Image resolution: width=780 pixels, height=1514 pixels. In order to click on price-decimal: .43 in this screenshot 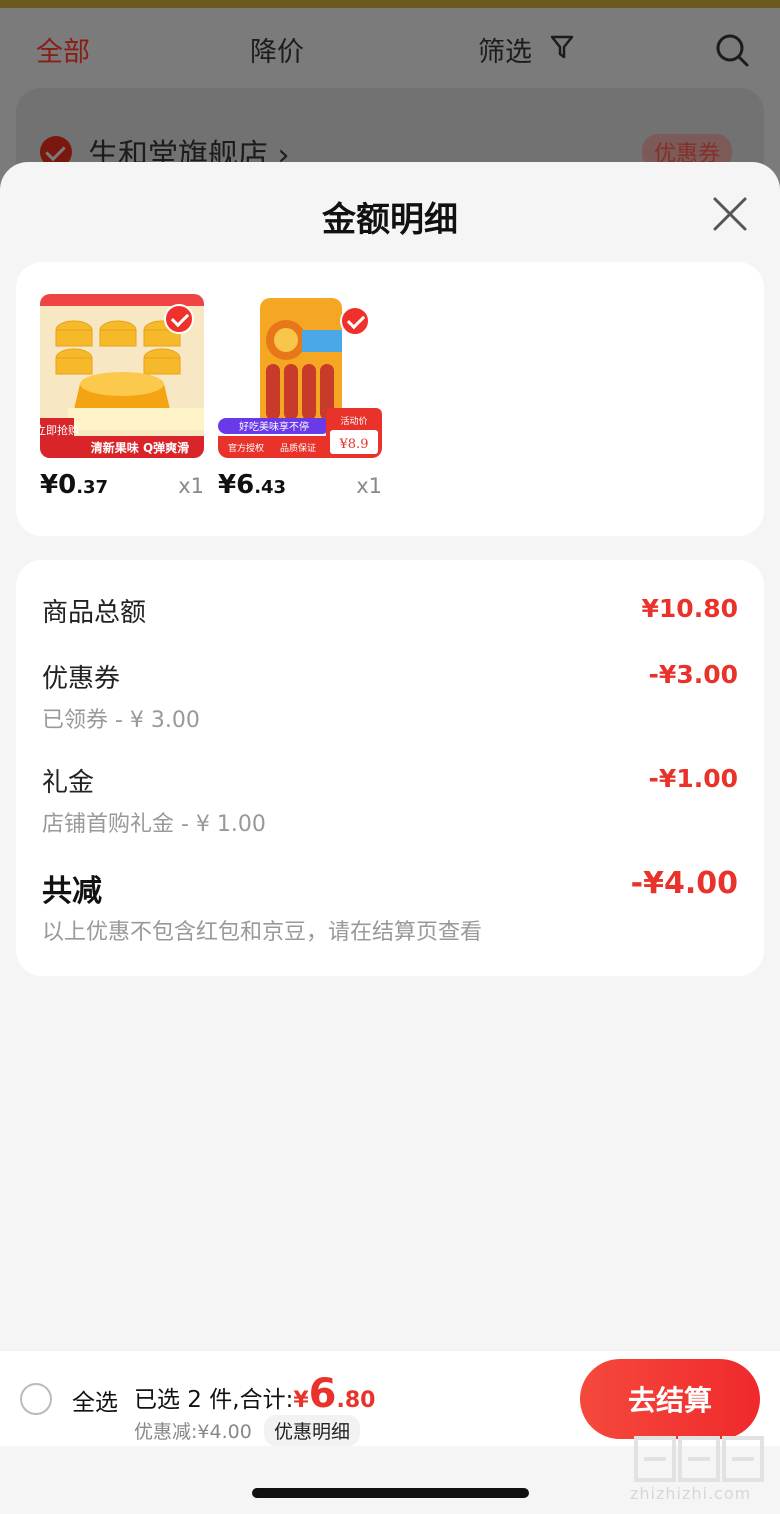, I will do `click(270, 487)`.